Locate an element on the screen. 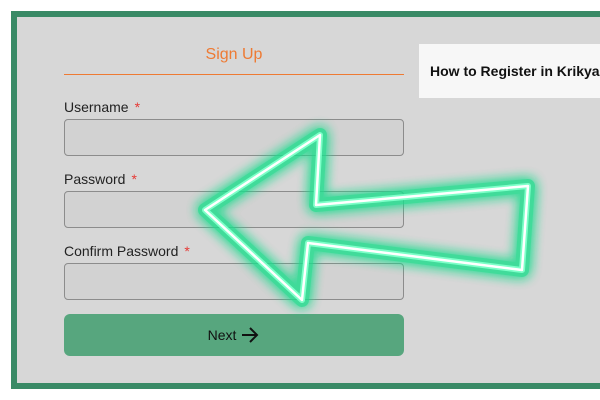 This screenshot has width=600, height=400. arrow-right-icon is located at coordinates (250, 335).